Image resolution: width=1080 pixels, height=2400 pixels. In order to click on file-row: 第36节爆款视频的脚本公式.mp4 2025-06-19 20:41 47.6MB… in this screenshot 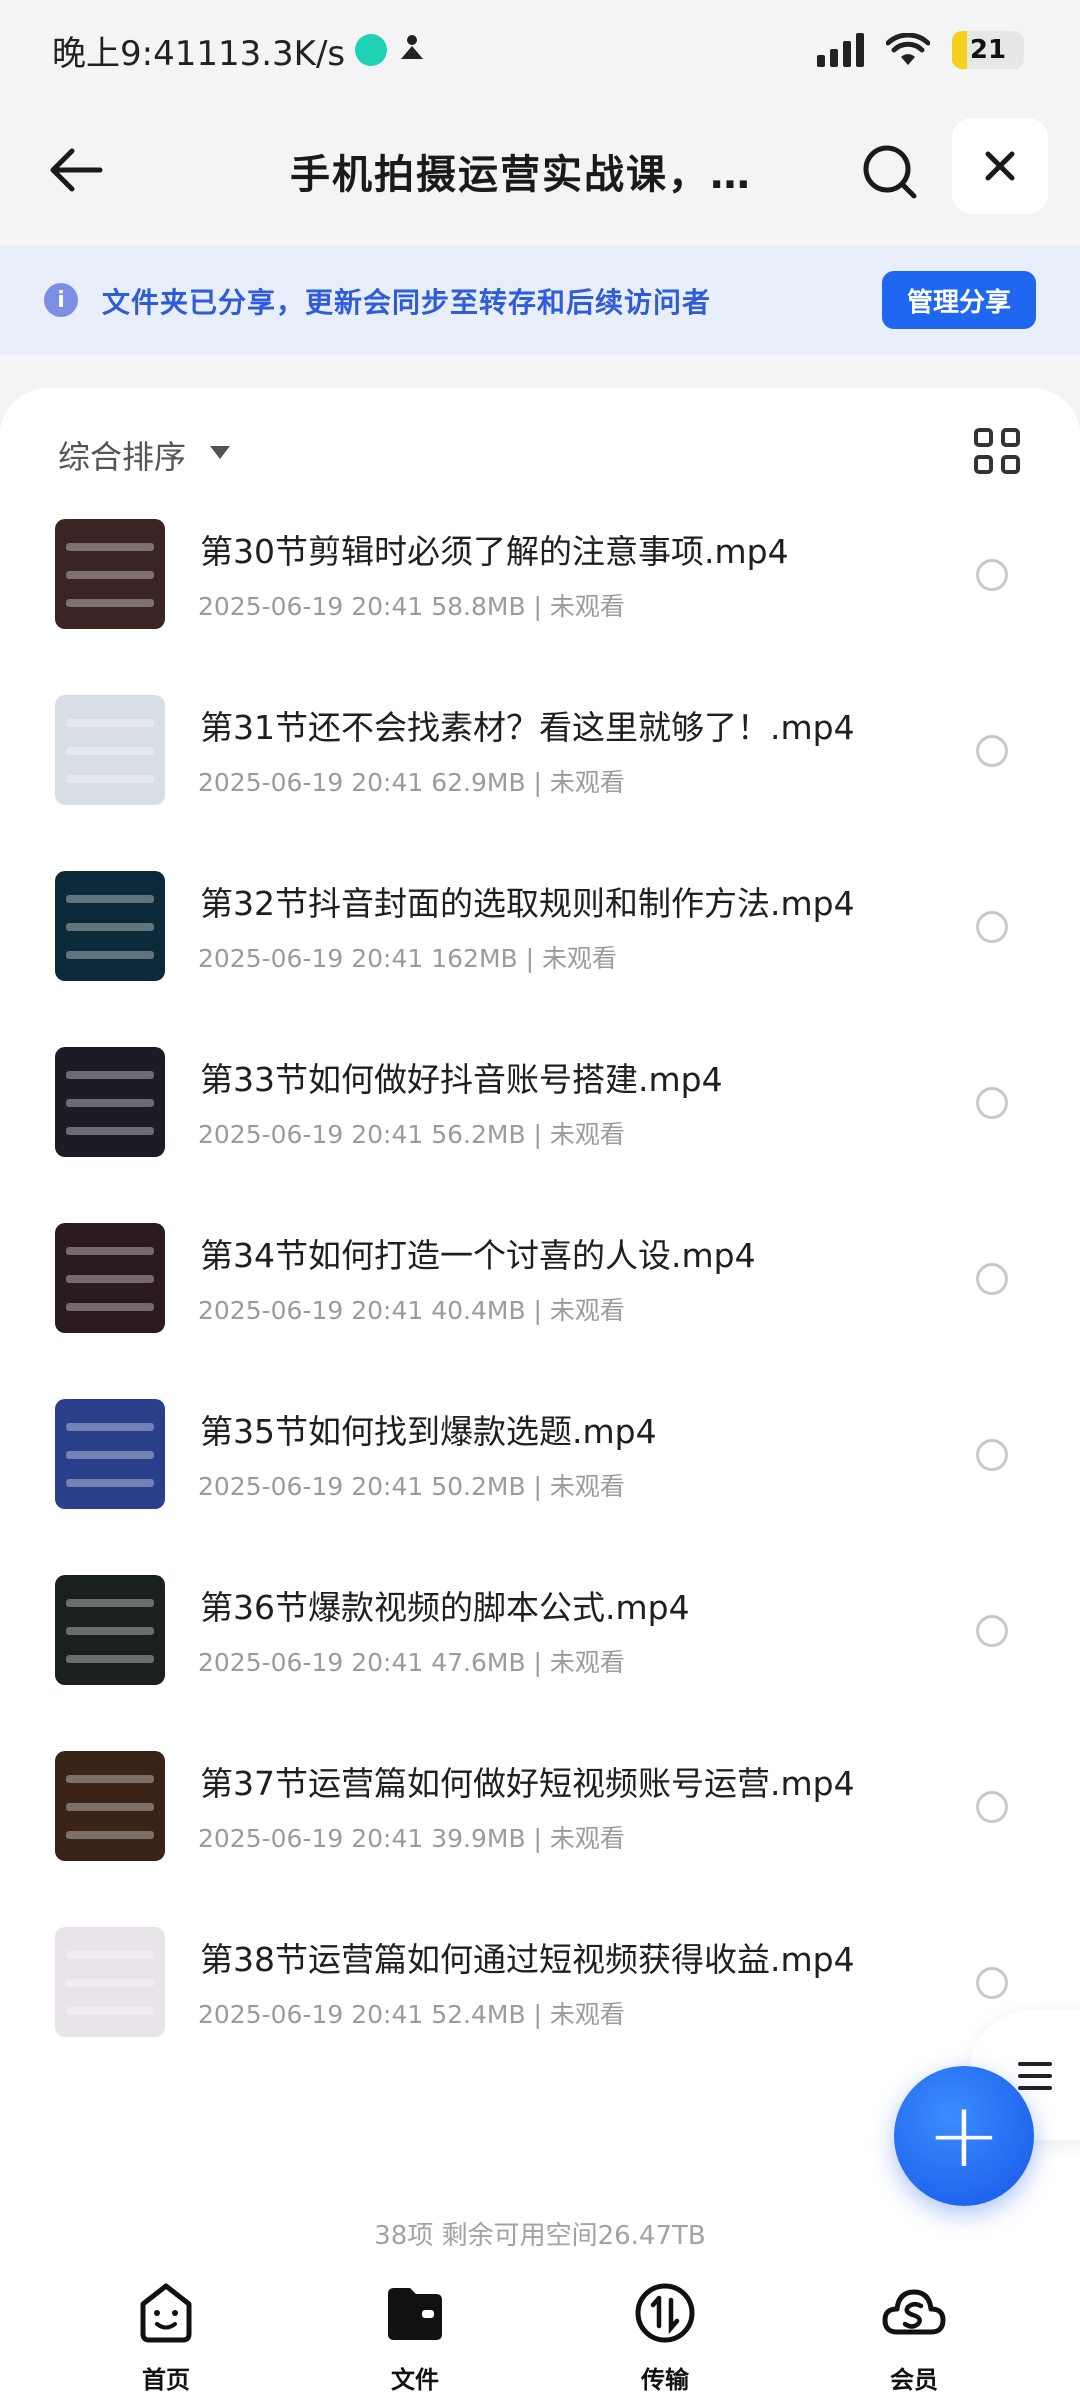, I will do `click(540, 1663)`.